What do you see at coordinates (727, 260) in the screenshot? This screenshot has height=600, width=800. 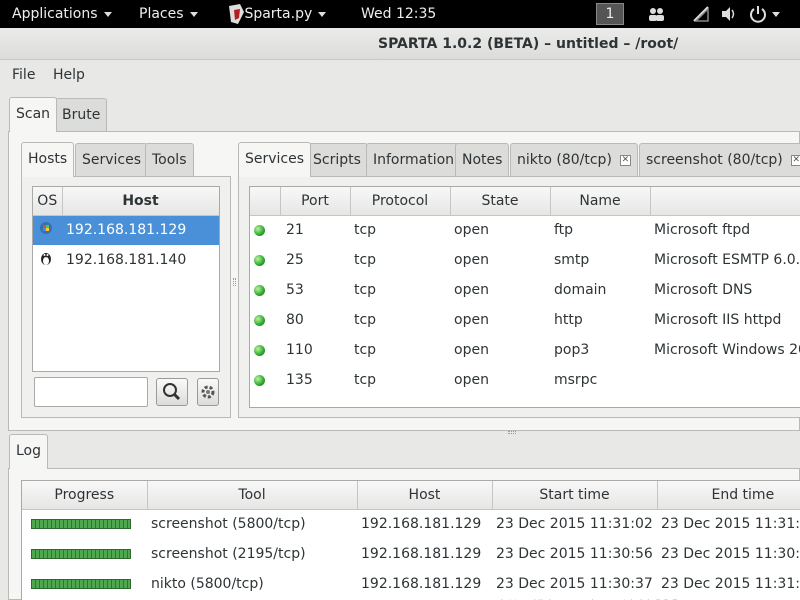 I see `cell-version: Microsoft ESMTP 6.0.3` at bounding box center [727, 260].